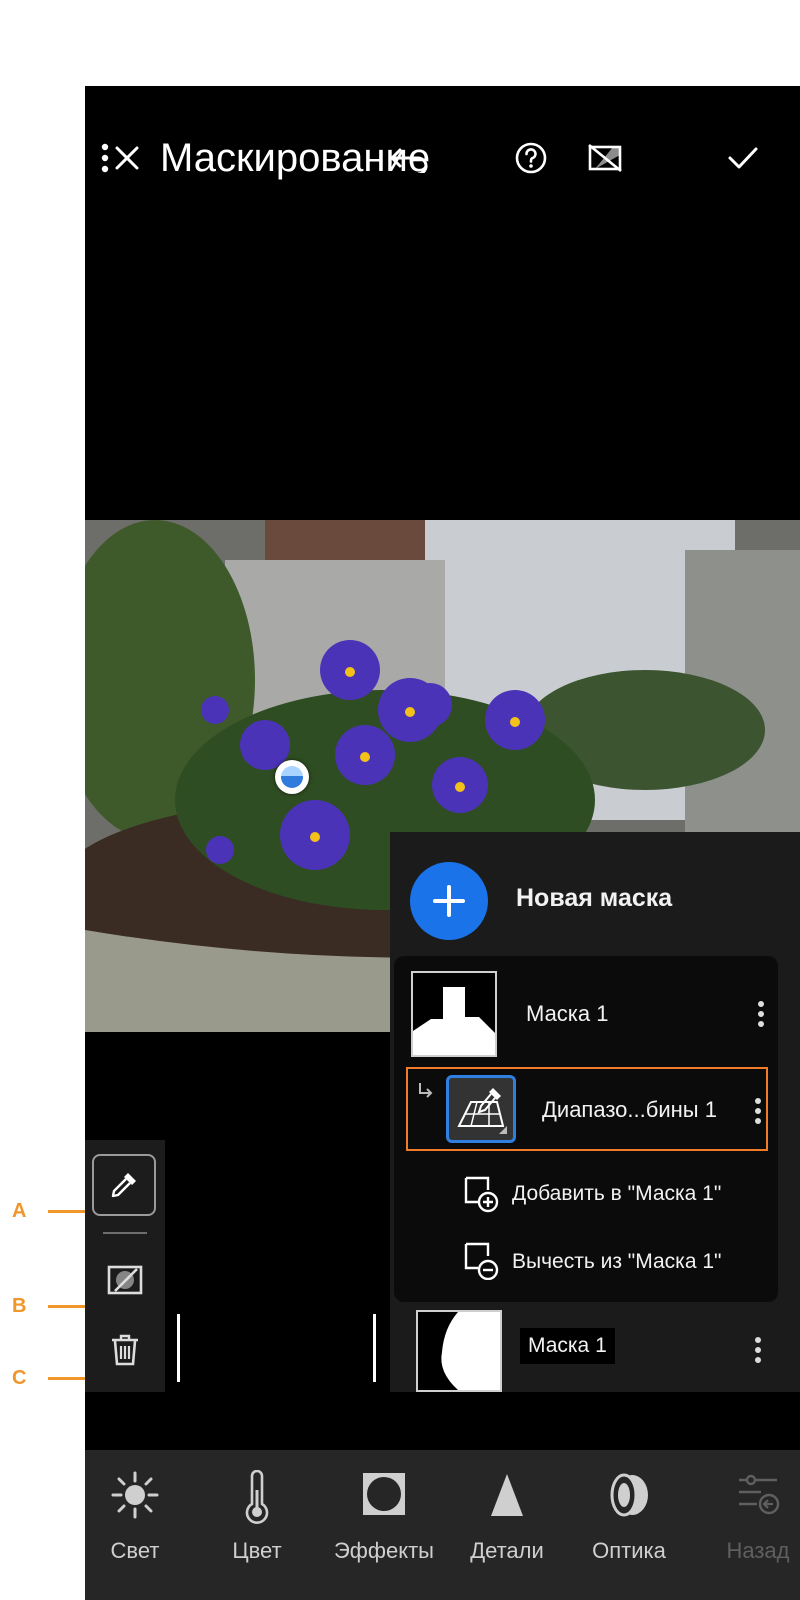 The width and height of the screenshot is (800, 1600). I want to click on more-options-button, so click(105, 158).